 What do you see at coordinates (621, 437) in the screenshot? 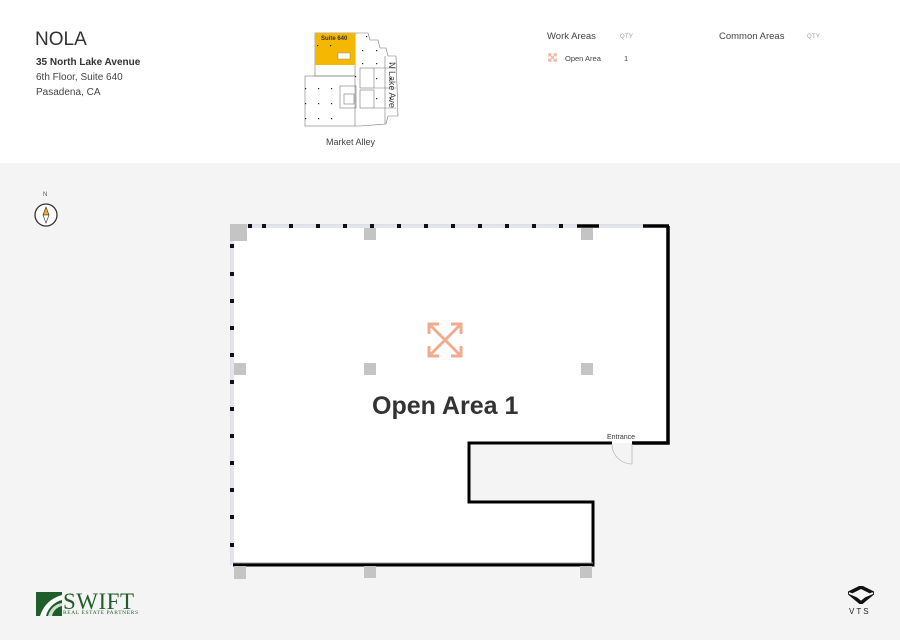
I see `entrance-label: Entrance` at bounding box center [621, 437].